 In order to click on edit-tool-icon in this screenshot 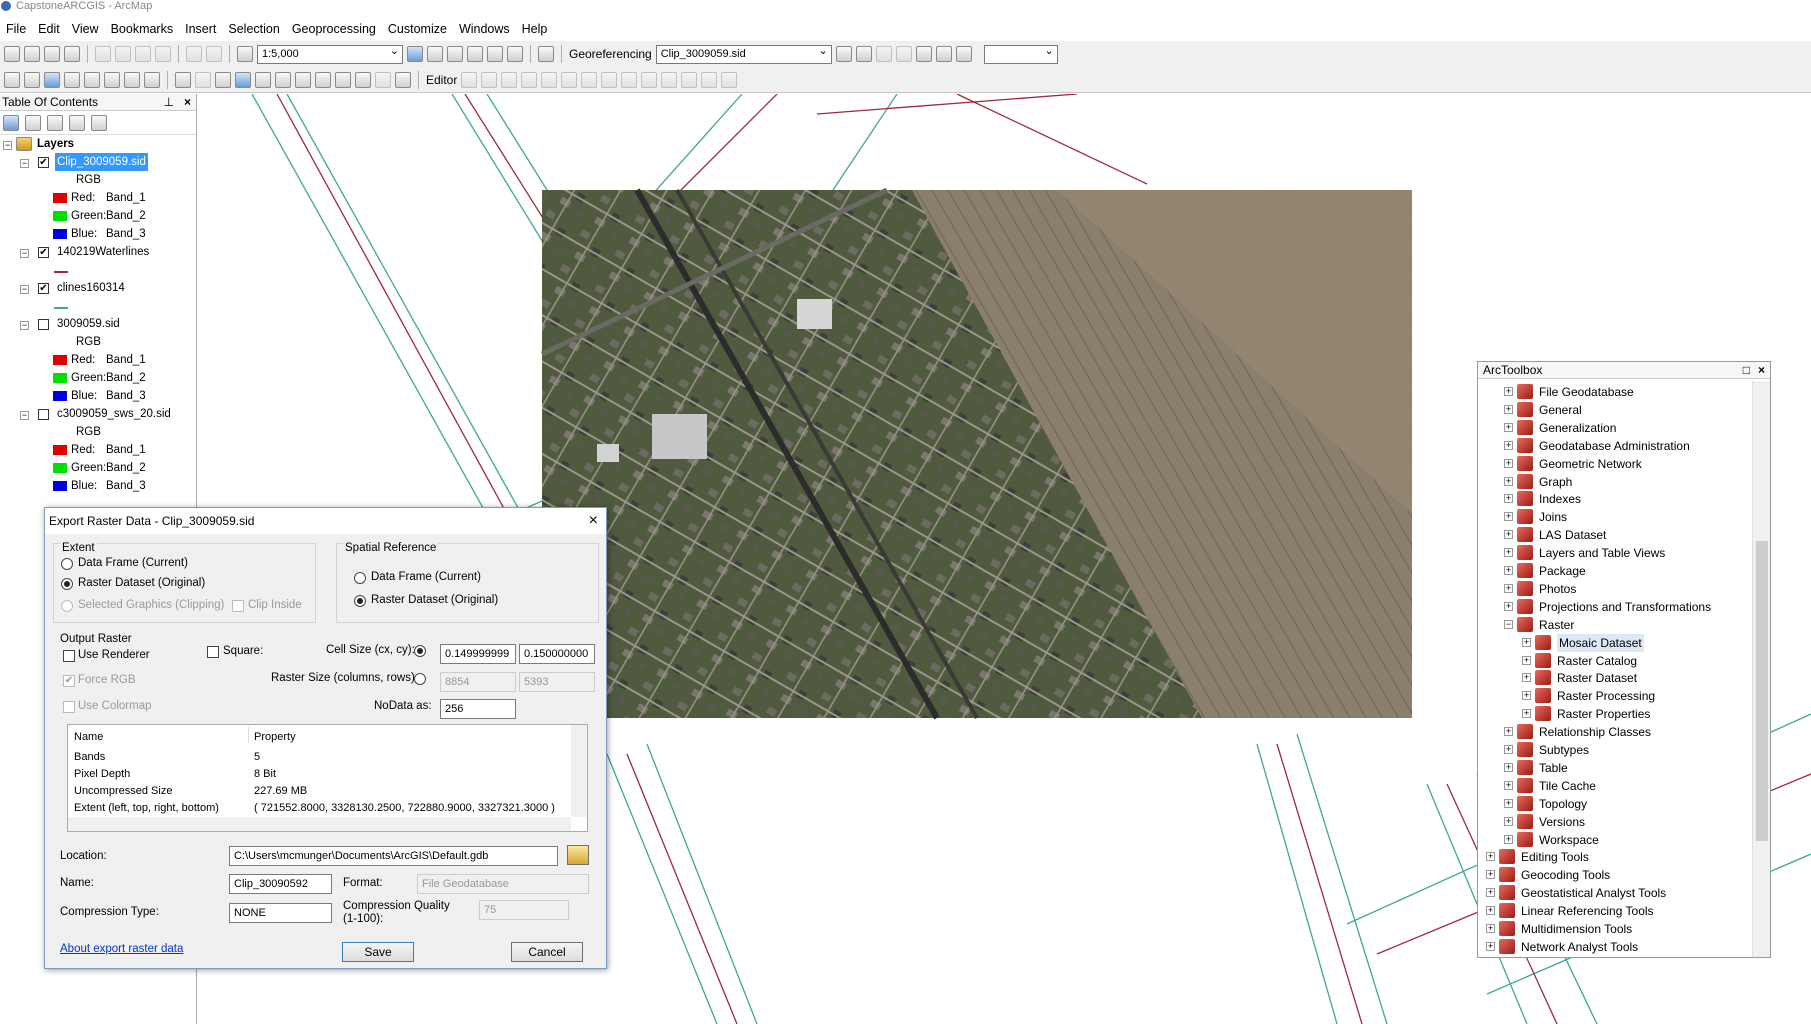, I will do `click(469, 79)`.